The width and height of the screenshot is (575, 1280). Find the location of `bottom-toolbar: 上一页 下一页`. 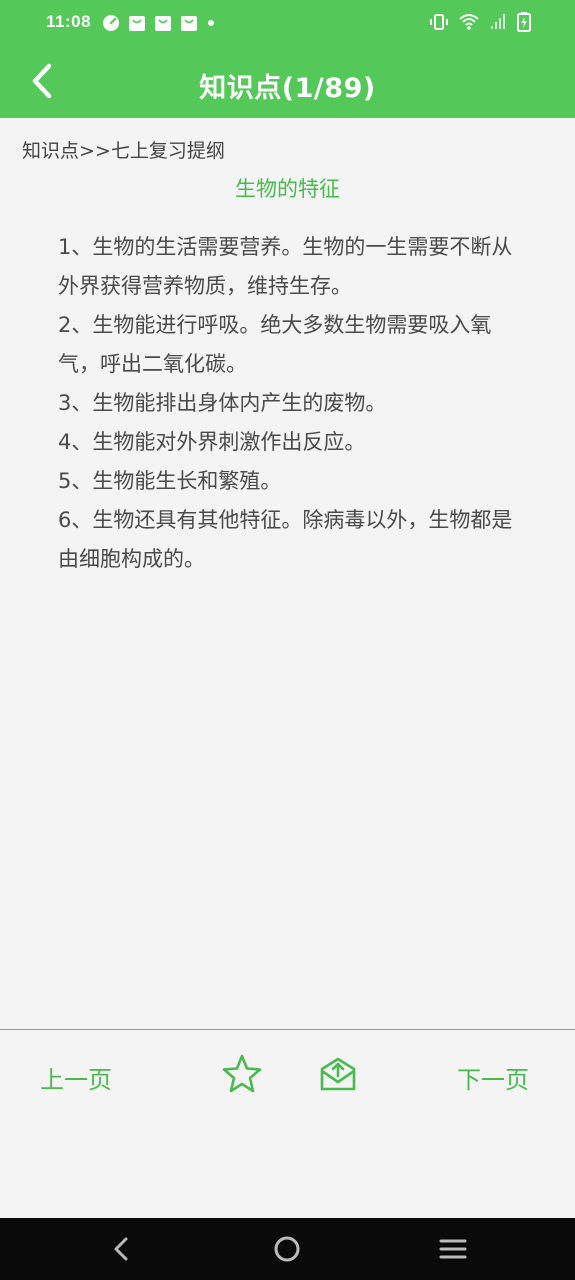

bottom-toolbar: 上一页 下一页 is located at coordinates (287, 1124).